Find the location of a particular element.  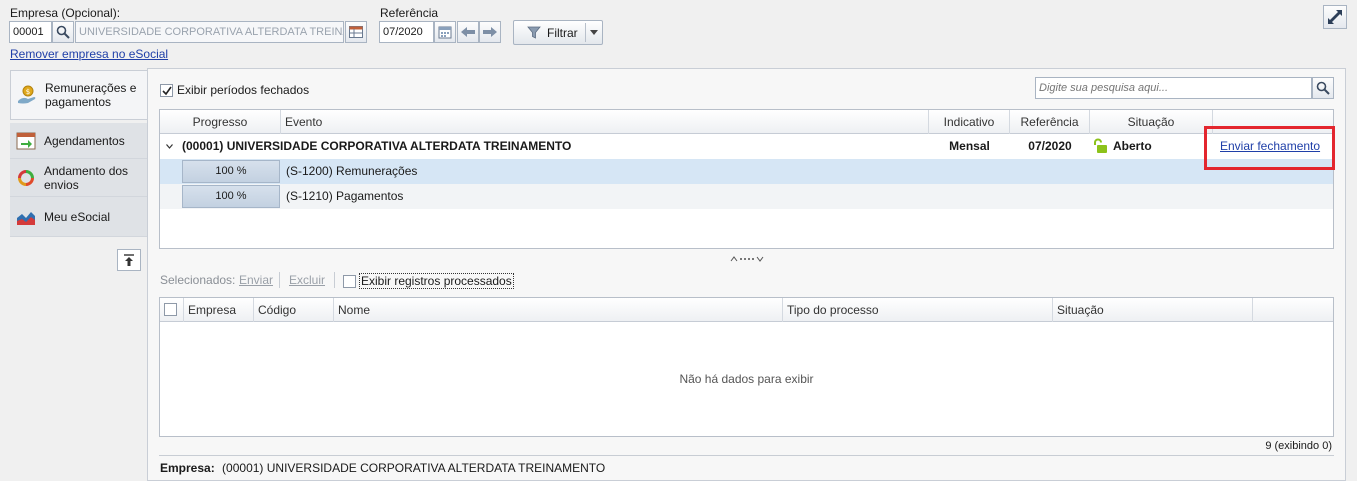

col-codigo: Código is located at coordinates (294, 310).